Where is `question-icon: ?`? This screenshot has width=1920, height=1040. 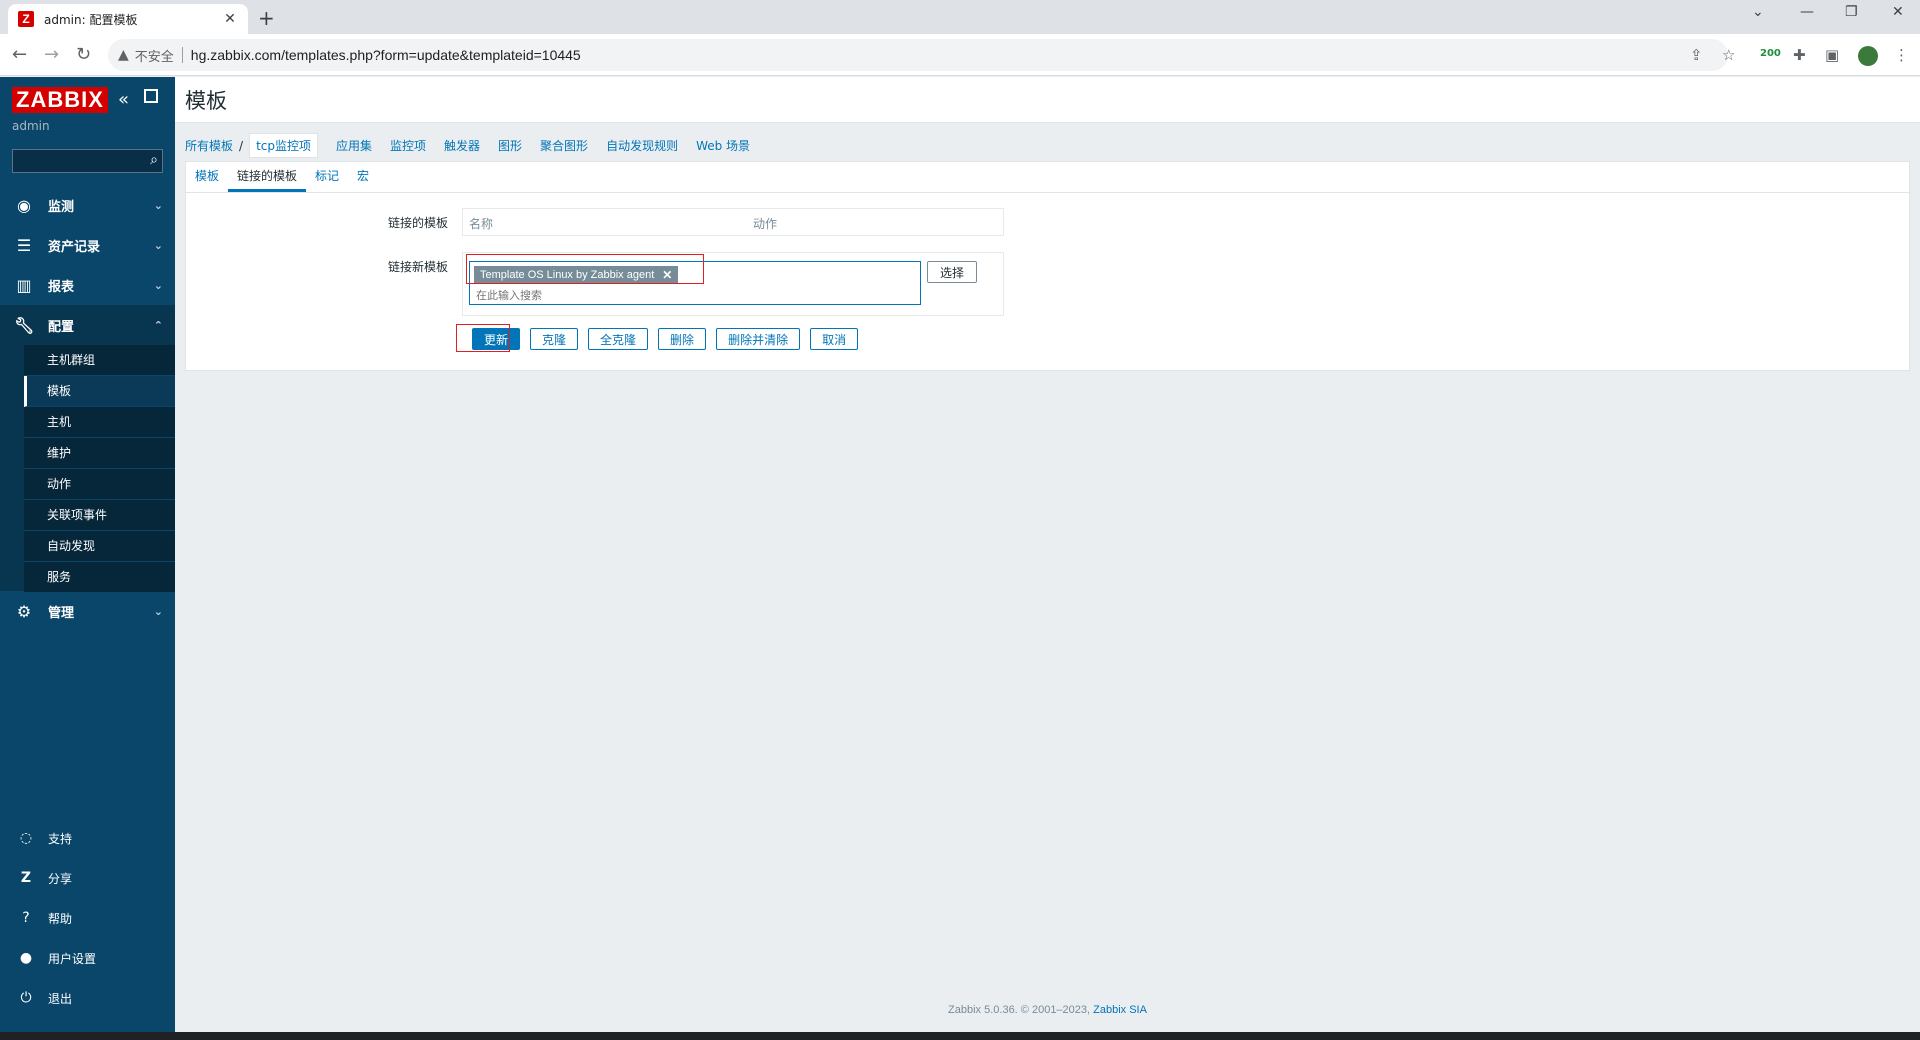 question-icon: ? is located at coordinates (26, 918).